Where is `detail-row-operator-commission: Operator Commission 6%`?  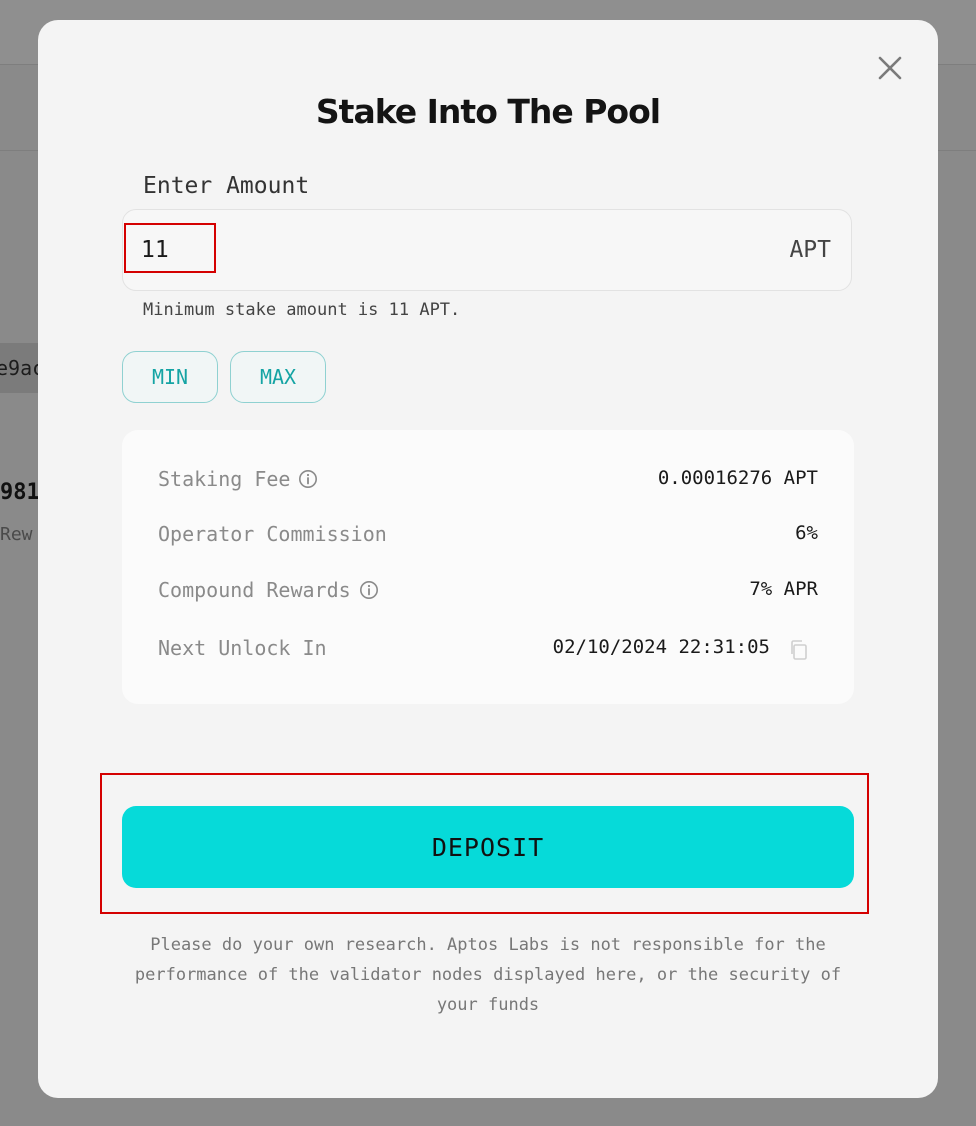 detail-row-operator-commission: Operator Commission 6% is located at coordinates (488, 537).